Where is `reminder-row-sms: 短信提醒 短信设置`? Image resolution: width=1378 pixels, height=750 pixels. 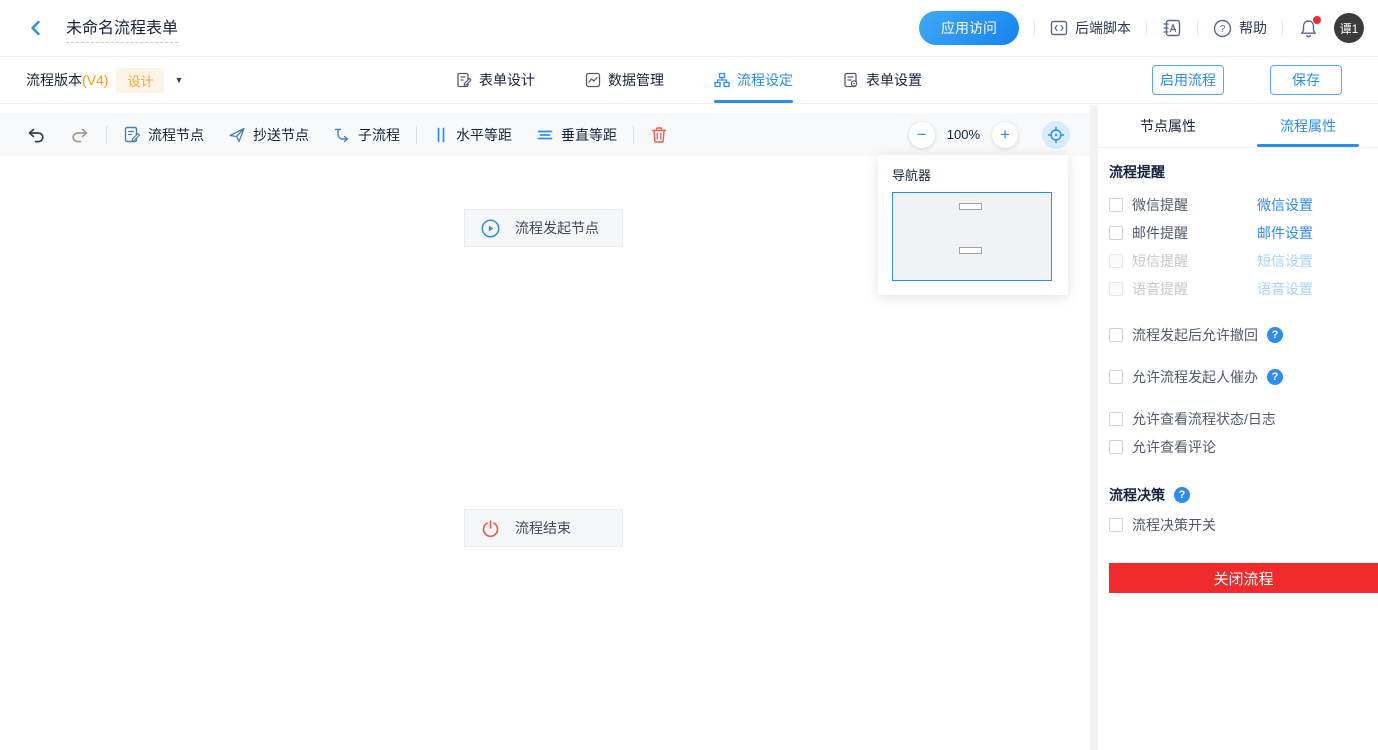 reminder-row-sms: 短信提醒 短信设置 is located at coordinates (1235, 261).